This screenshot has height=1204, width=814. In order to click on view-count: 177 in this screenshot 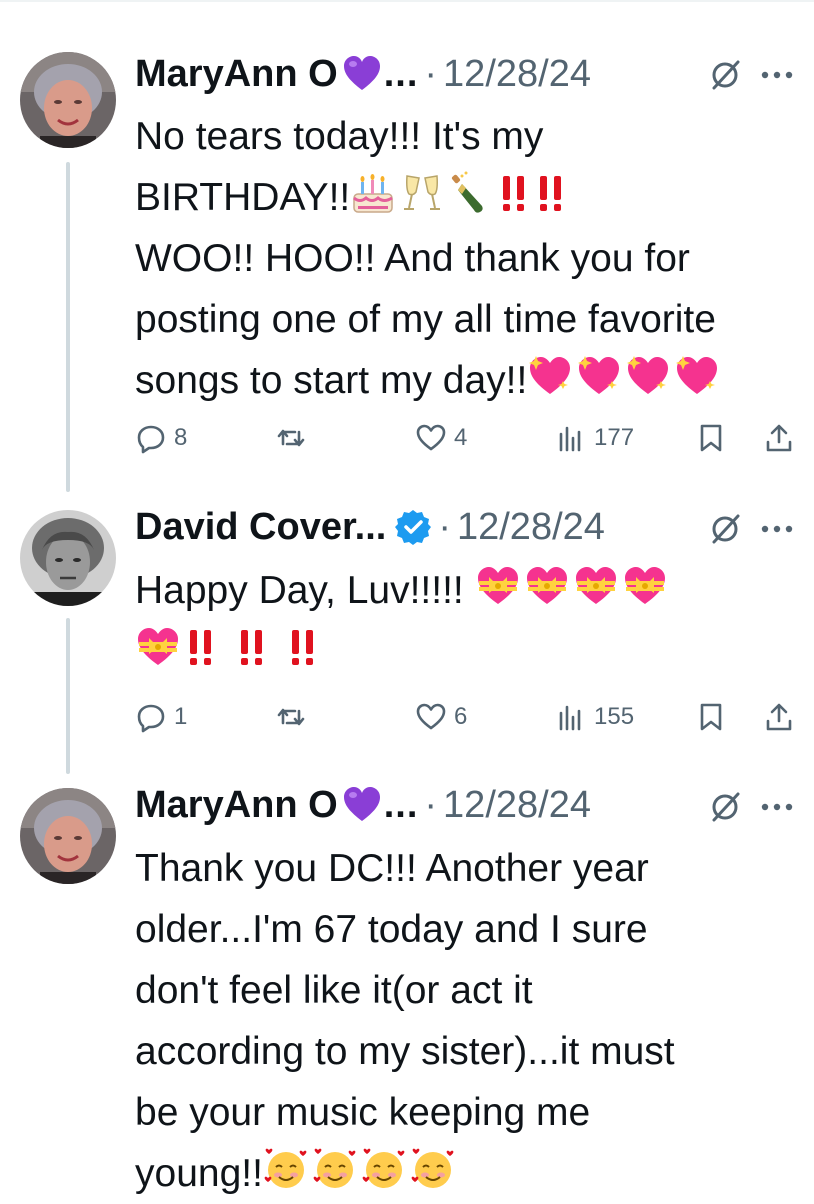, I will do `click(614, 437)`.